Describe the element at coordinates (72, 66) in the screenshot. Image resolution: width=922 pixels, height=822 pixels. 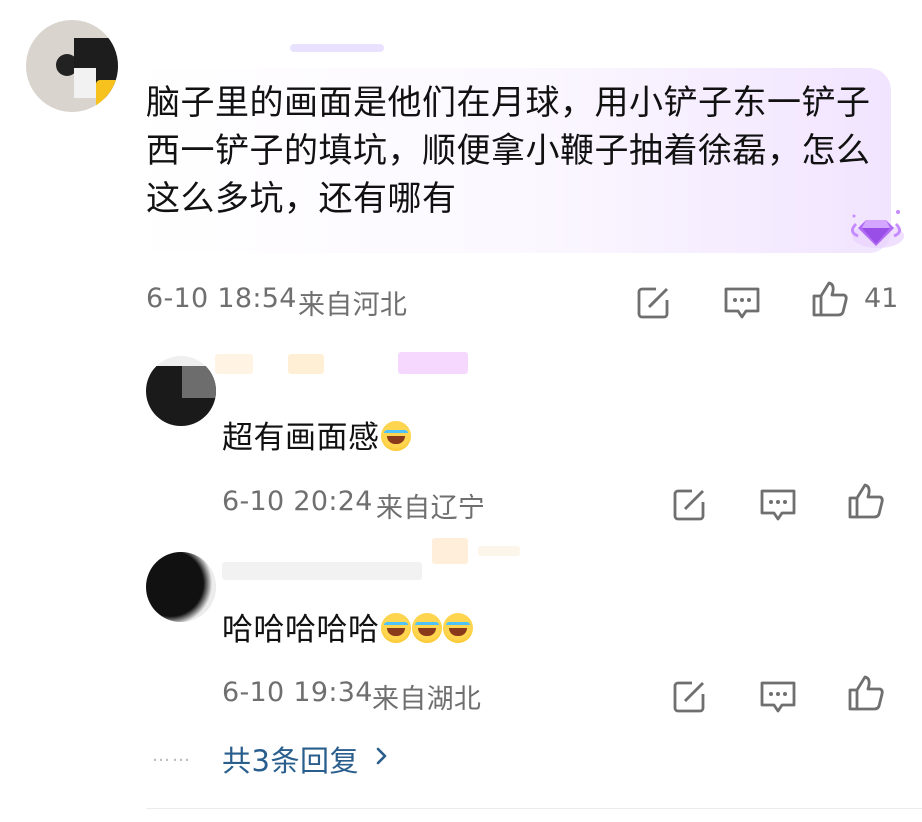
I see `main-comment-avatar` at that location.